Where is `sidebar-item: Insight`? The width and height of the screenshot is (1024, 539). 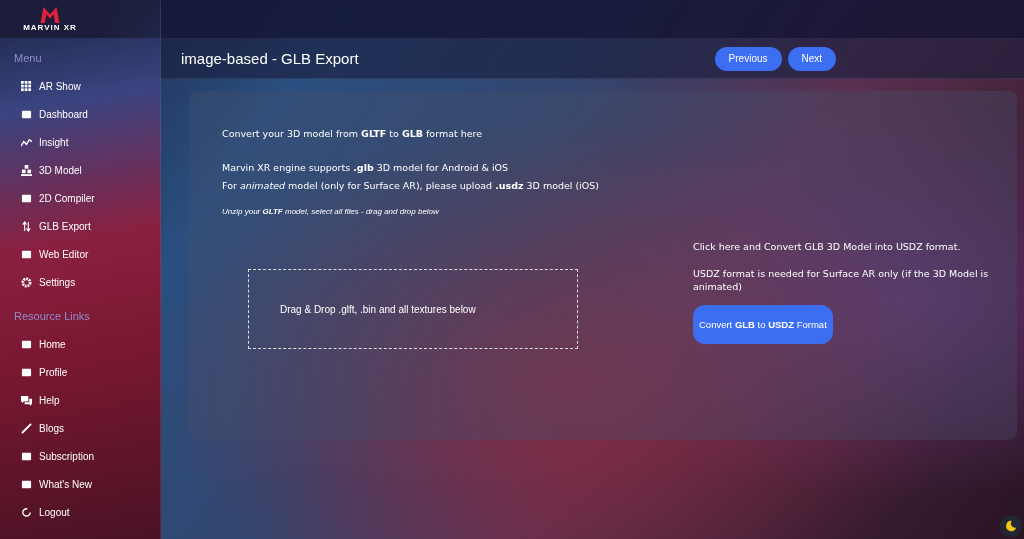
sidebar-item: Insight is located at coordinates (80, 142).